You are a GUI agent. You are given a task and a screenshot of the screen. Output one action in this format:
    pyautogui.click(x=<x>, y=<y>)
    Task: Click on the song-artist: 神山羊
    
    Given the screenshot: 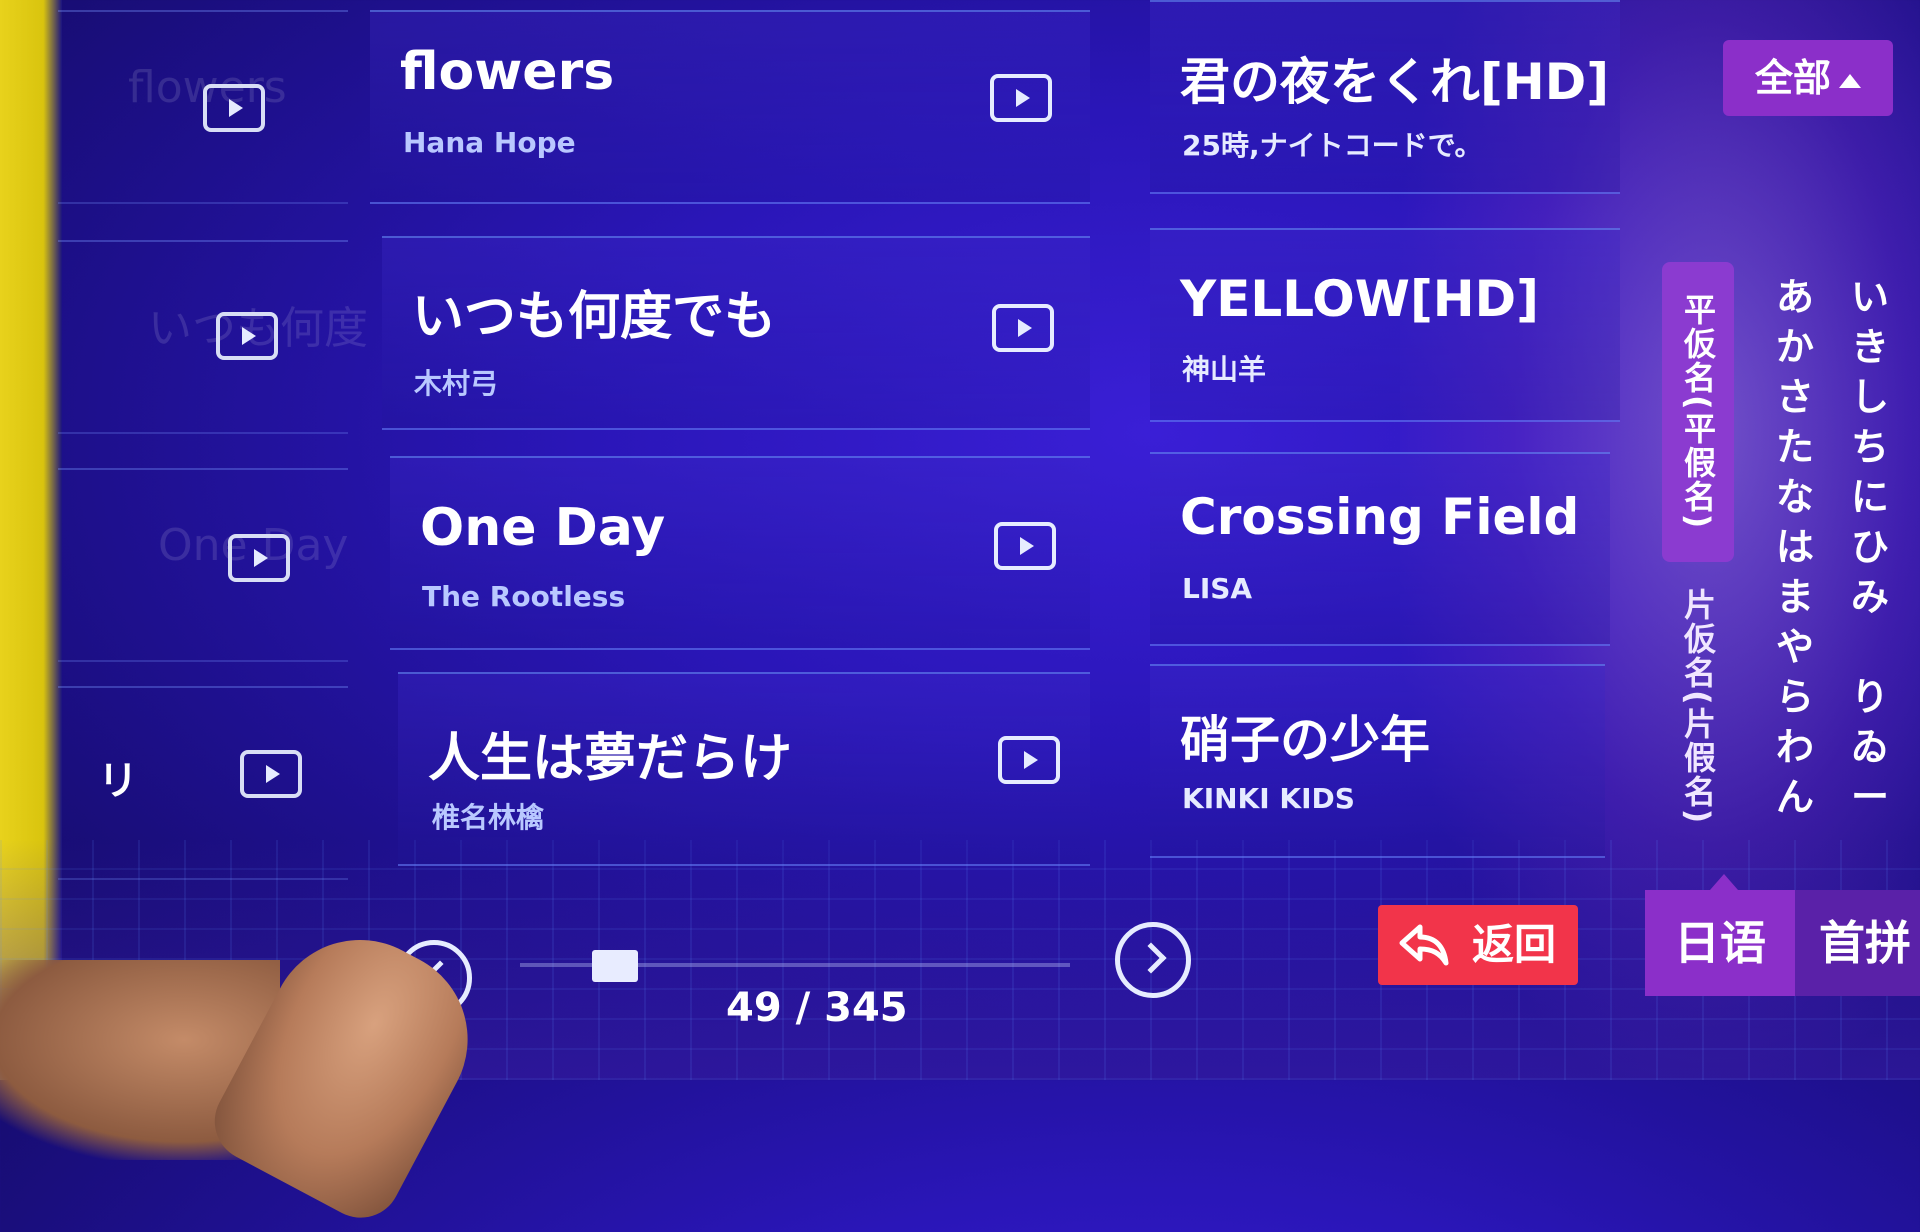 What is the action you would take?
    pyautogui.click(x=1224, y=369)
    